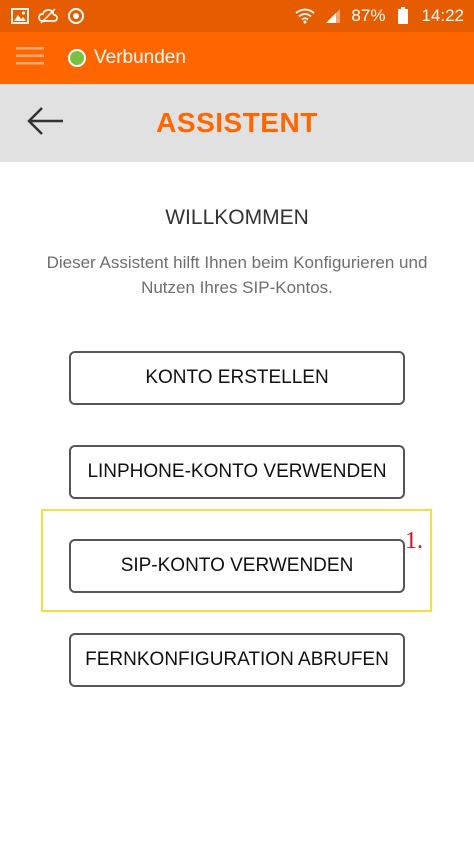 Image resolution: width=474 pixels, height=842 pixels. I want to click on battery-percentage: 87%, so click(368, 15).